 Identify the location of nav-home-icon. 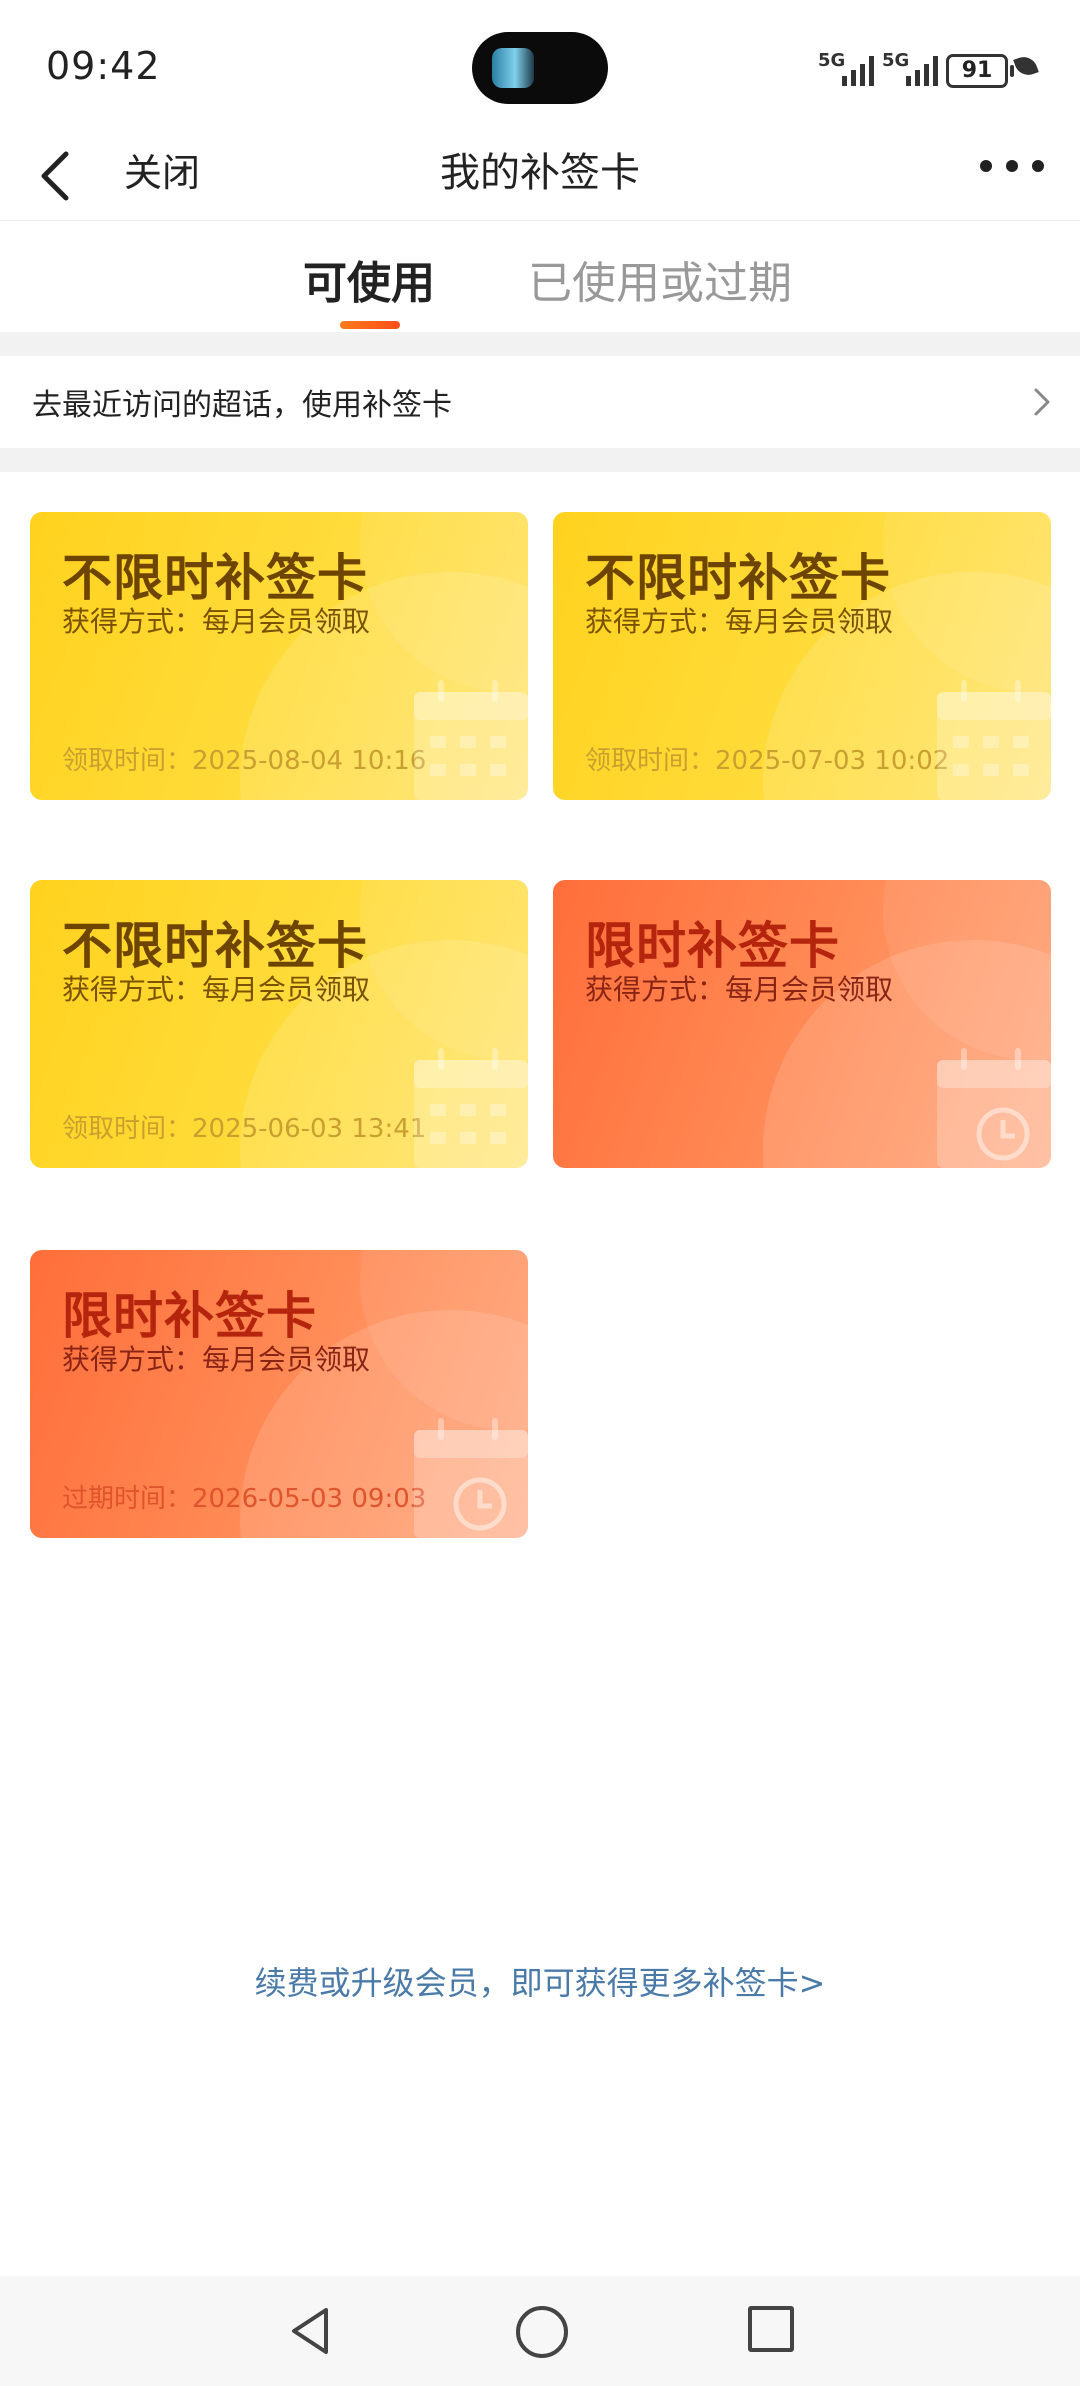
(542, 2332).